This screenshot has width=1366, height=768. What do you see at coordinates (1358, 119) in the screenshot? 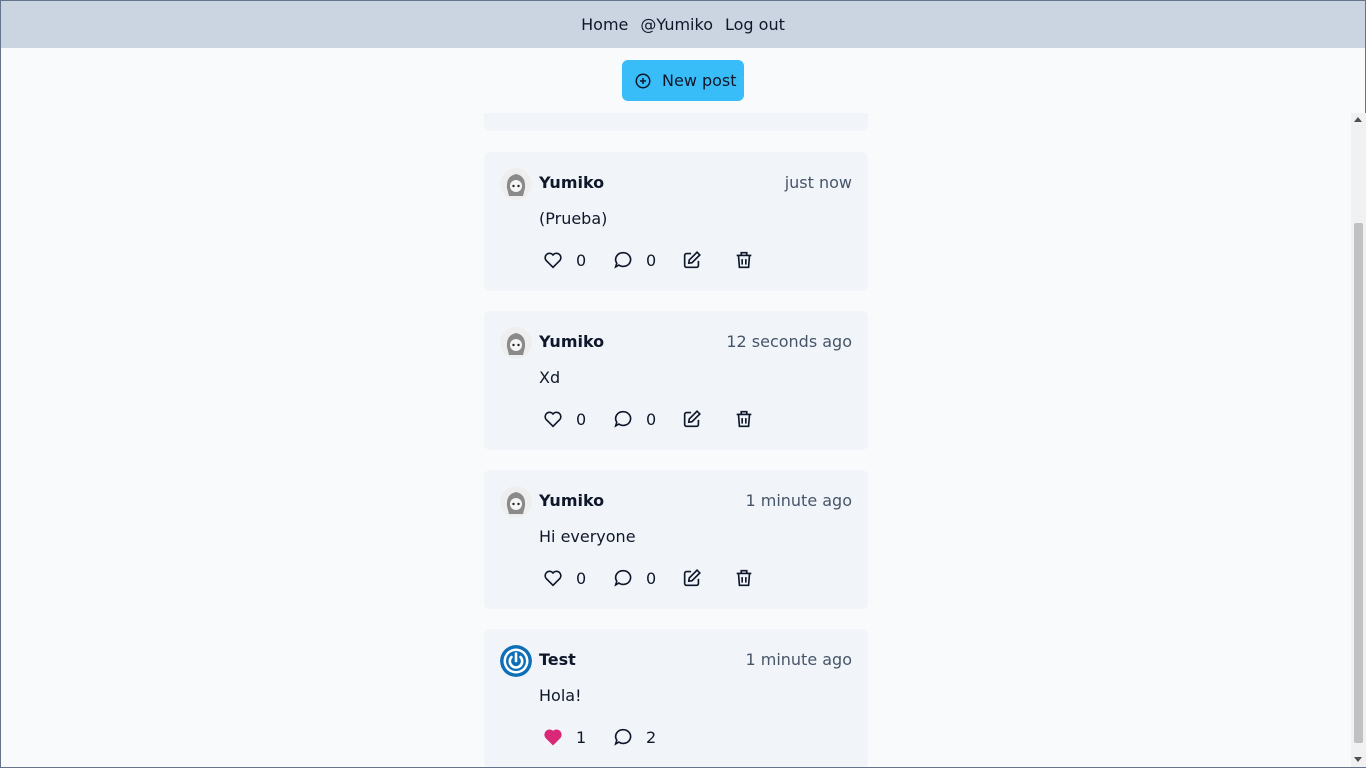
I see `scroll-up-arrow` at bounding box center [1358, 119].